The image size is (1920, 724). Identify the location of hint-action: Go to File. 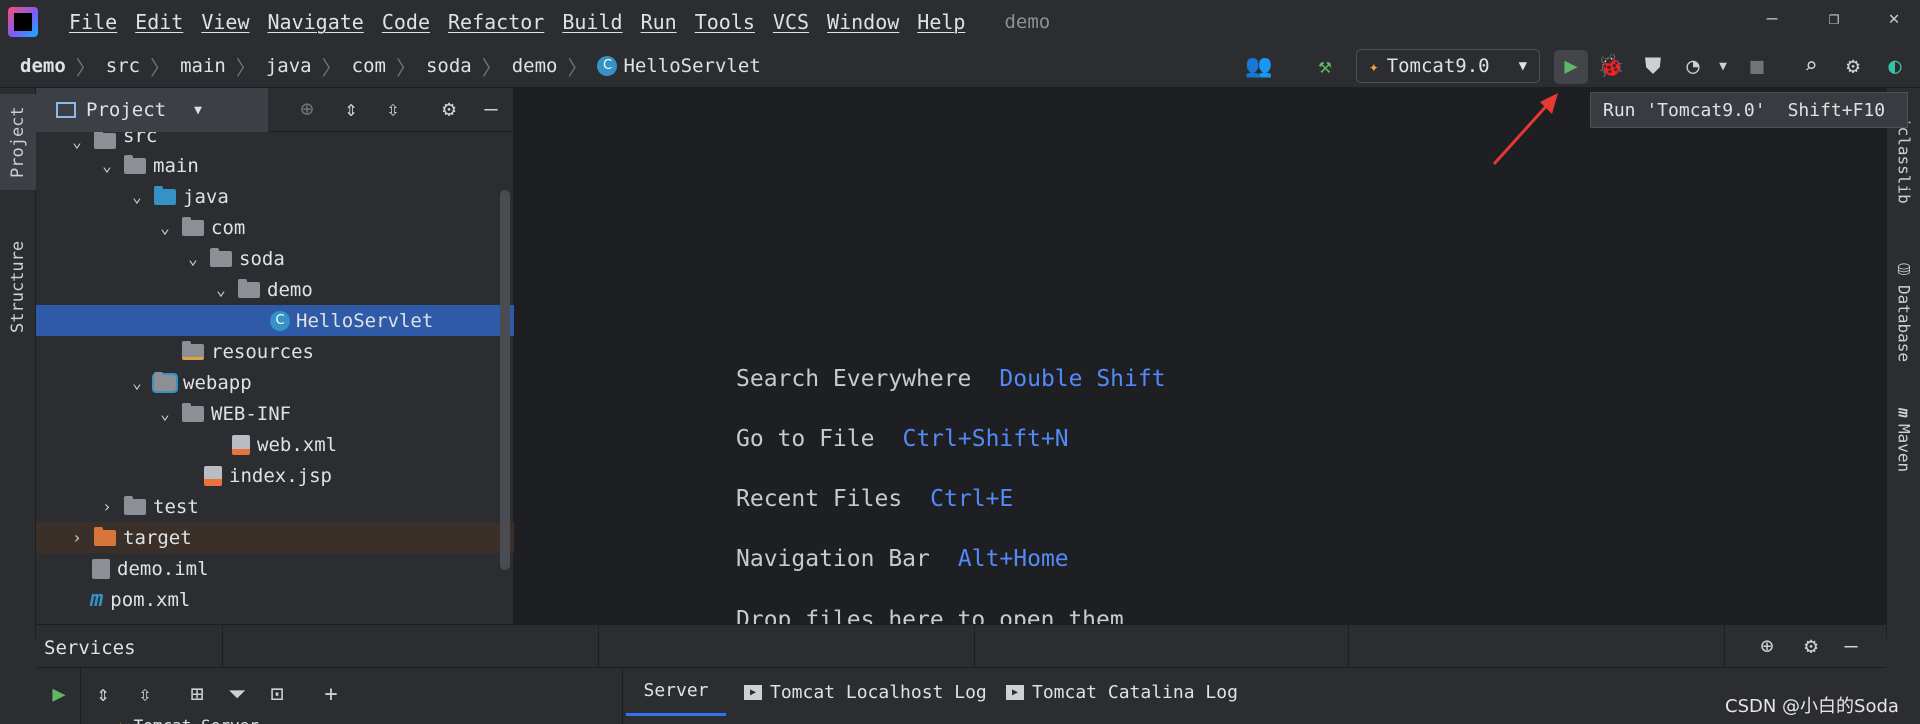
(805, 439).